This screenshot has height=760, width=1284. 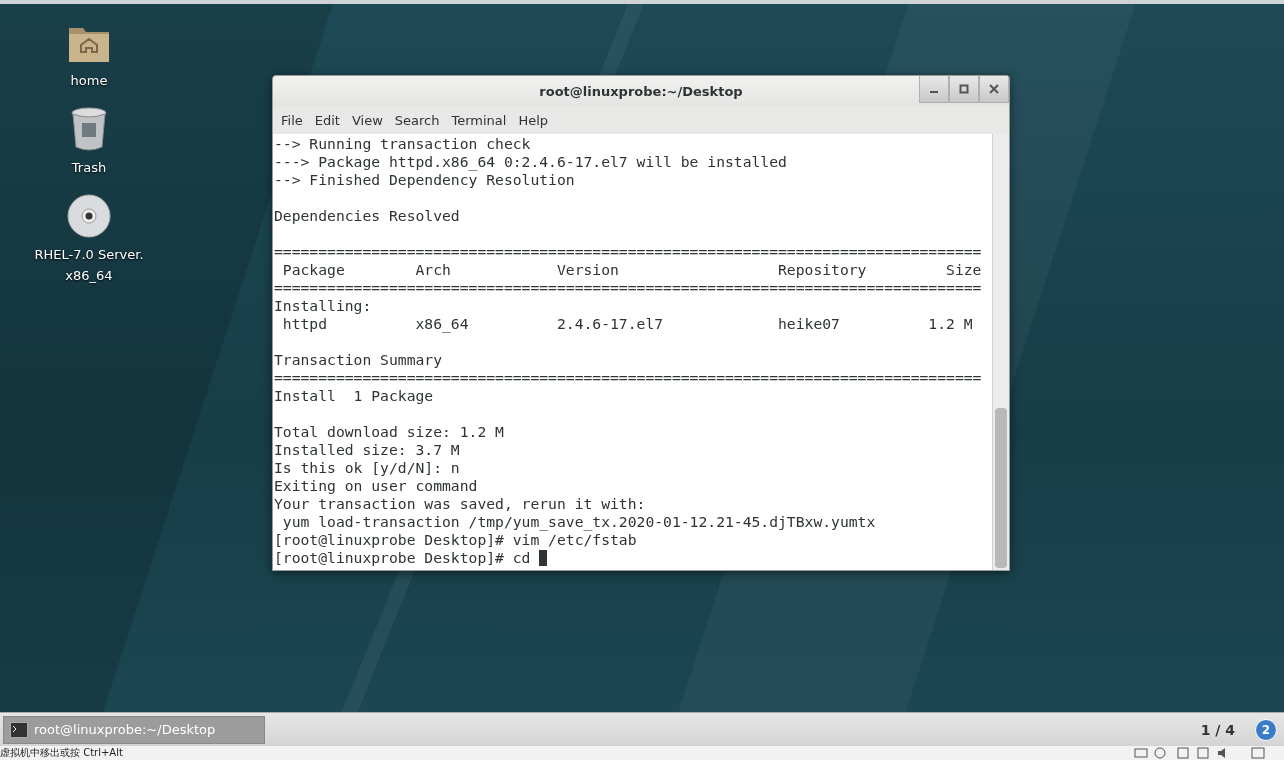 What do you see at coordinates (89, 216) in the screenshot?
I see `disc-icon` at bounding box center [89, 216].